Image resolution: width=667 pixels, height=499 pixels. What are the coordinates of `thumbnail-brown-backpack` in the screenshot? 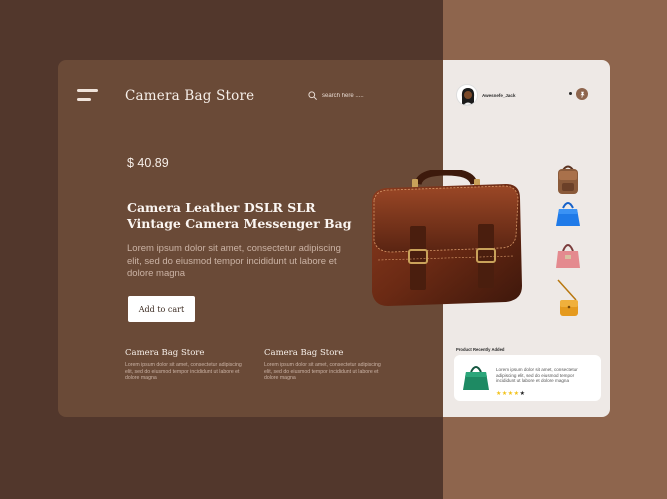 It's located at (568, 180).